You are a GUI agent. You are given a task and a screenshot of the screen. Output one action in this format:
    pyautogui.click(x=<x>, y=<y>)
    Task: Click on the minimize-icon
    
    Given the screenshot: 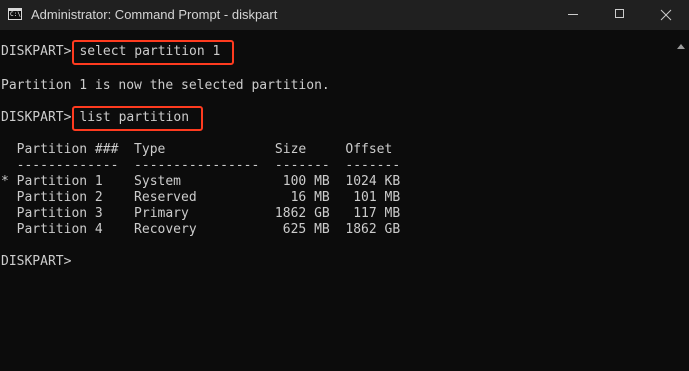 What is the action you would take?
    pyautogui.click(x=573, y=14)
    